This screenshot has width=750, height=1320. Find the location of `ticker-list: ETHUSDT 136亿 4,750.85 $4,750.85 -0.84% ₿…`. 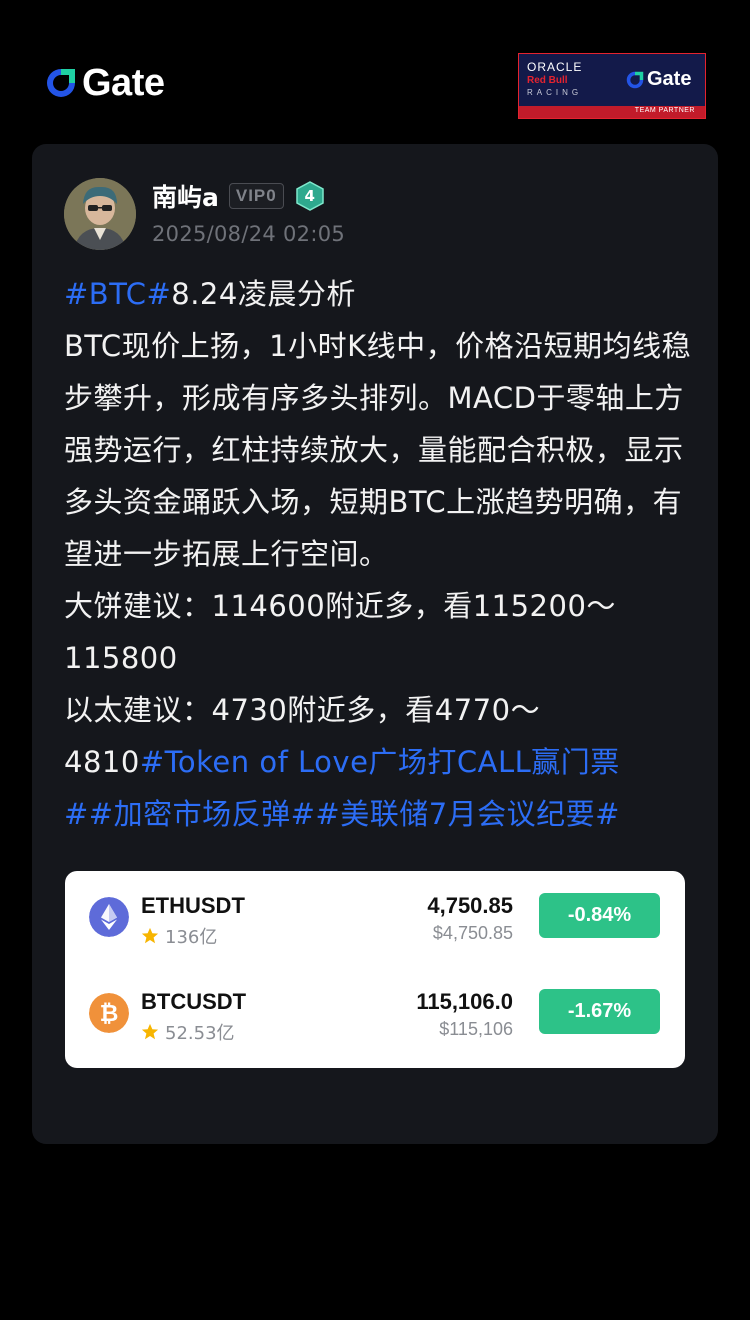

ticker-list: ETHUSDT 136亿 4,750.85 $4,750.85 -0.84% ₿… is located at coordinates (375, 969).